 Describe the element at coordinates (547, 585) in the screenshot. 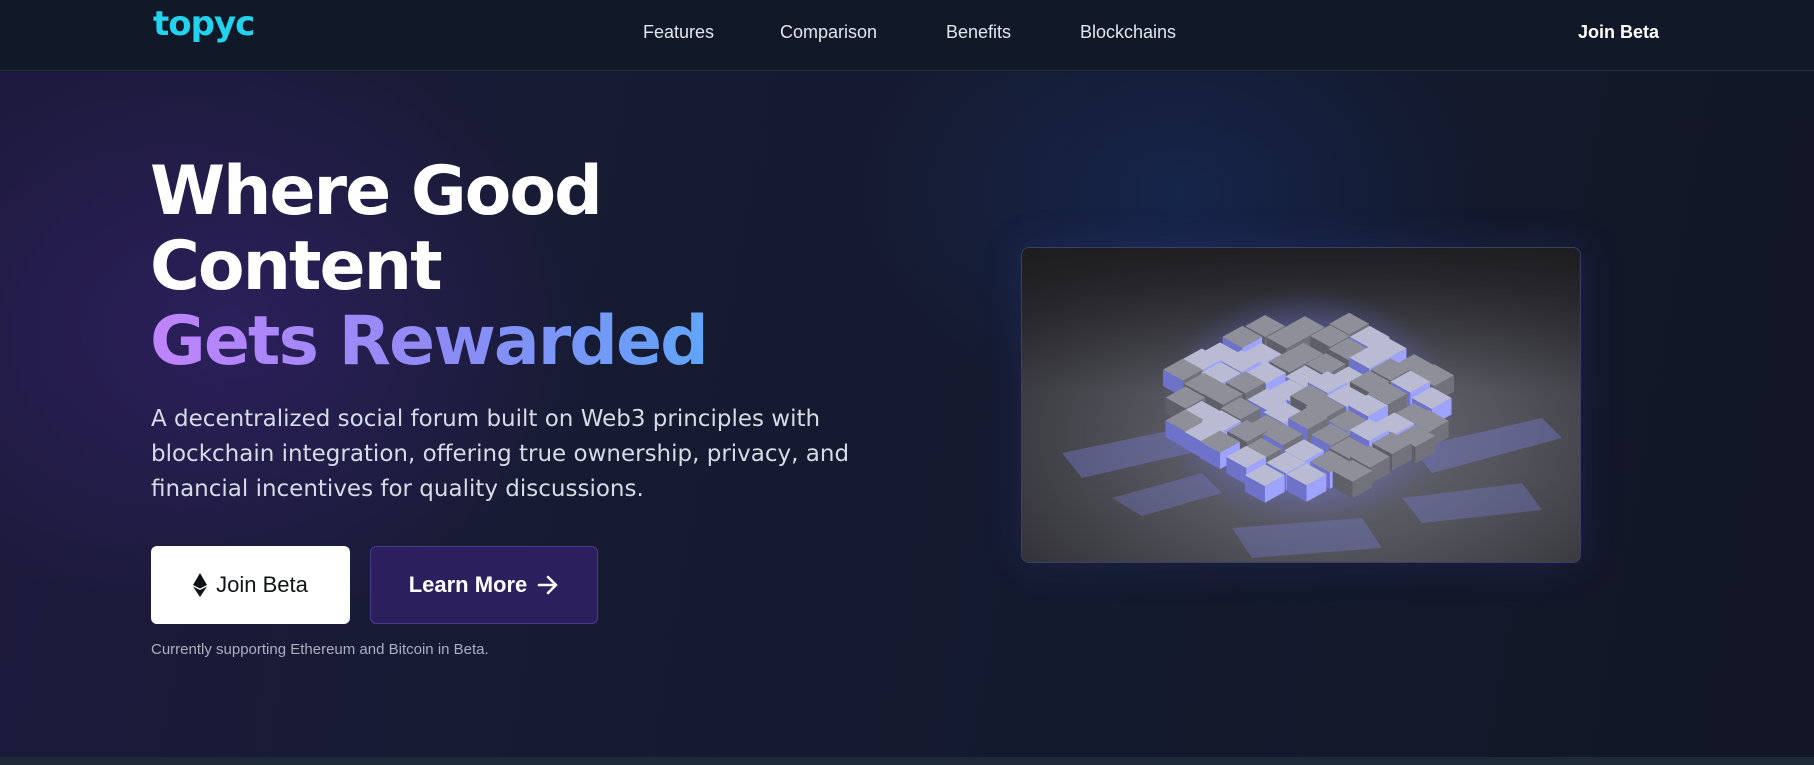

I see `arrow-right-icon` at that location.